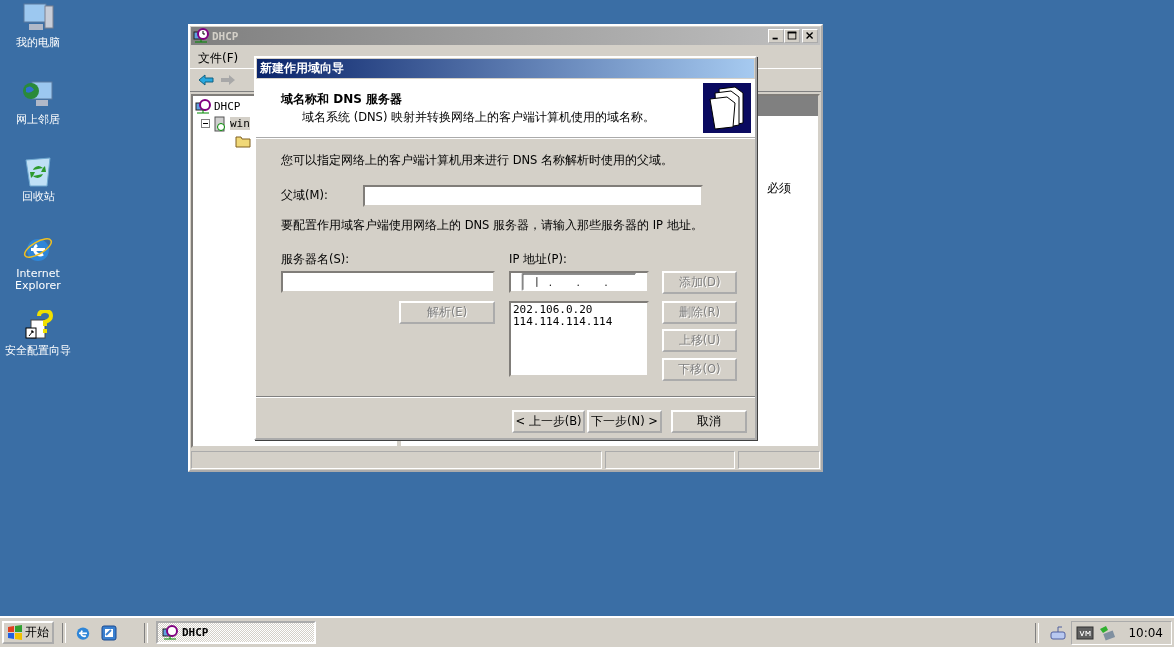 The width and height of the screenshot is (1174, 647). I want to click on server-name-field, so click(388, 282).